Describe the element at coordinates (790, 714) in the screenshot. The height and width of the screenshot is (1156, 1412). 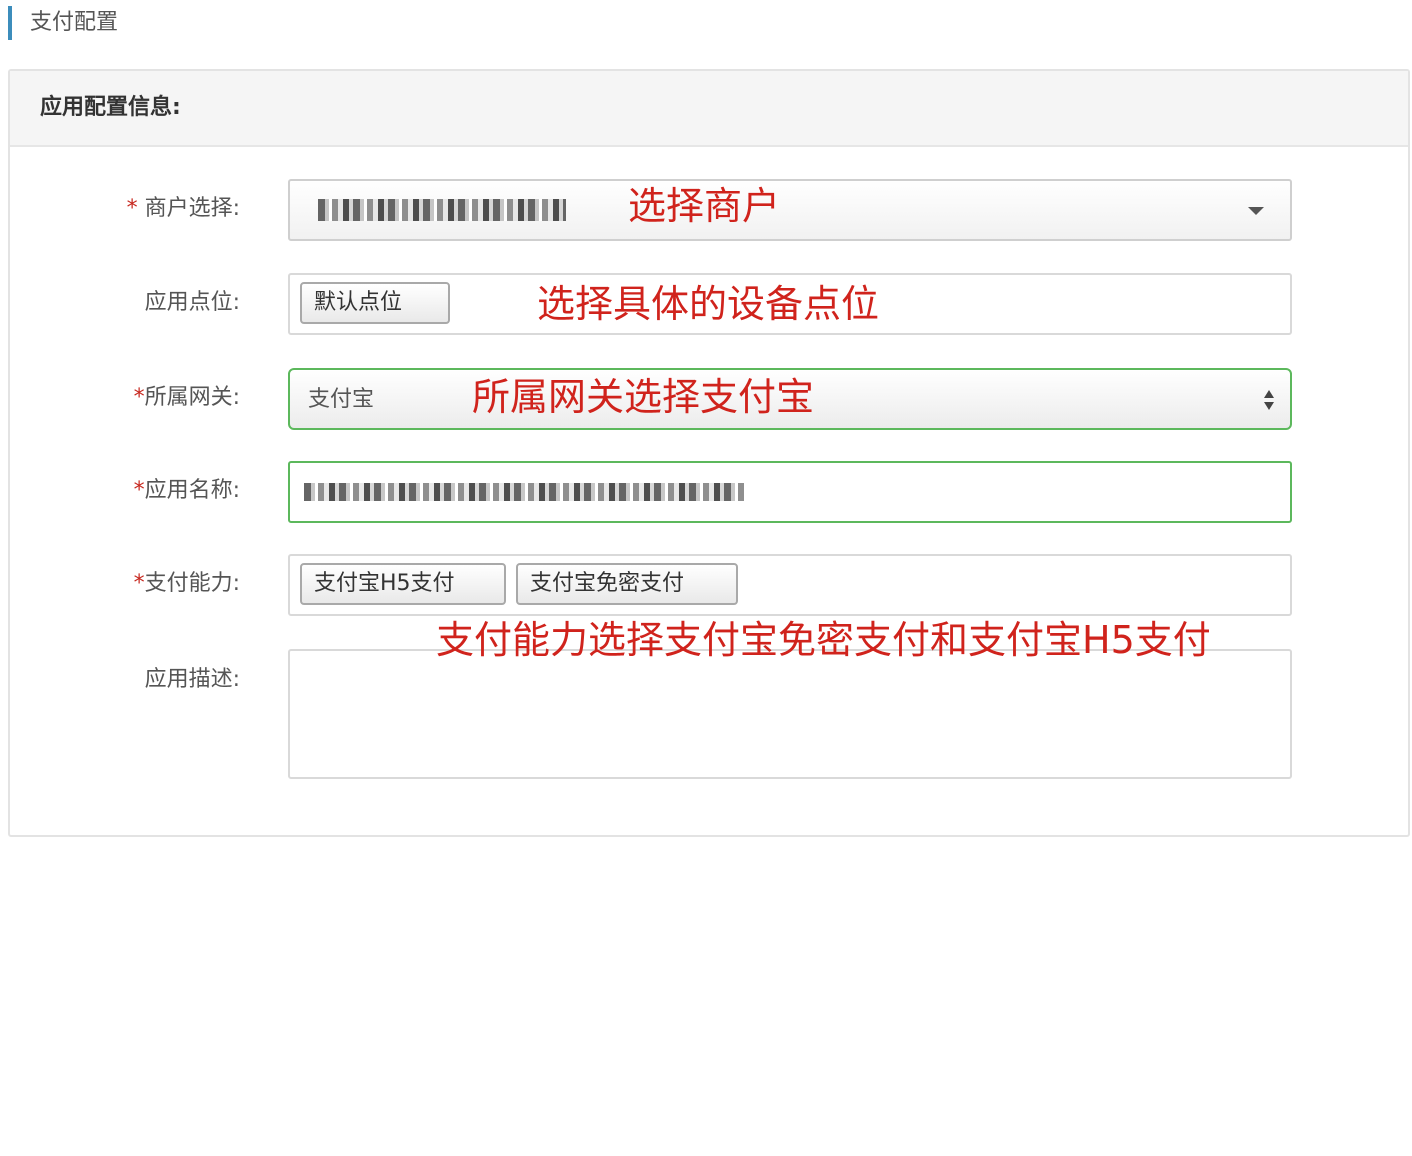
I see `description-textarea` at that location.